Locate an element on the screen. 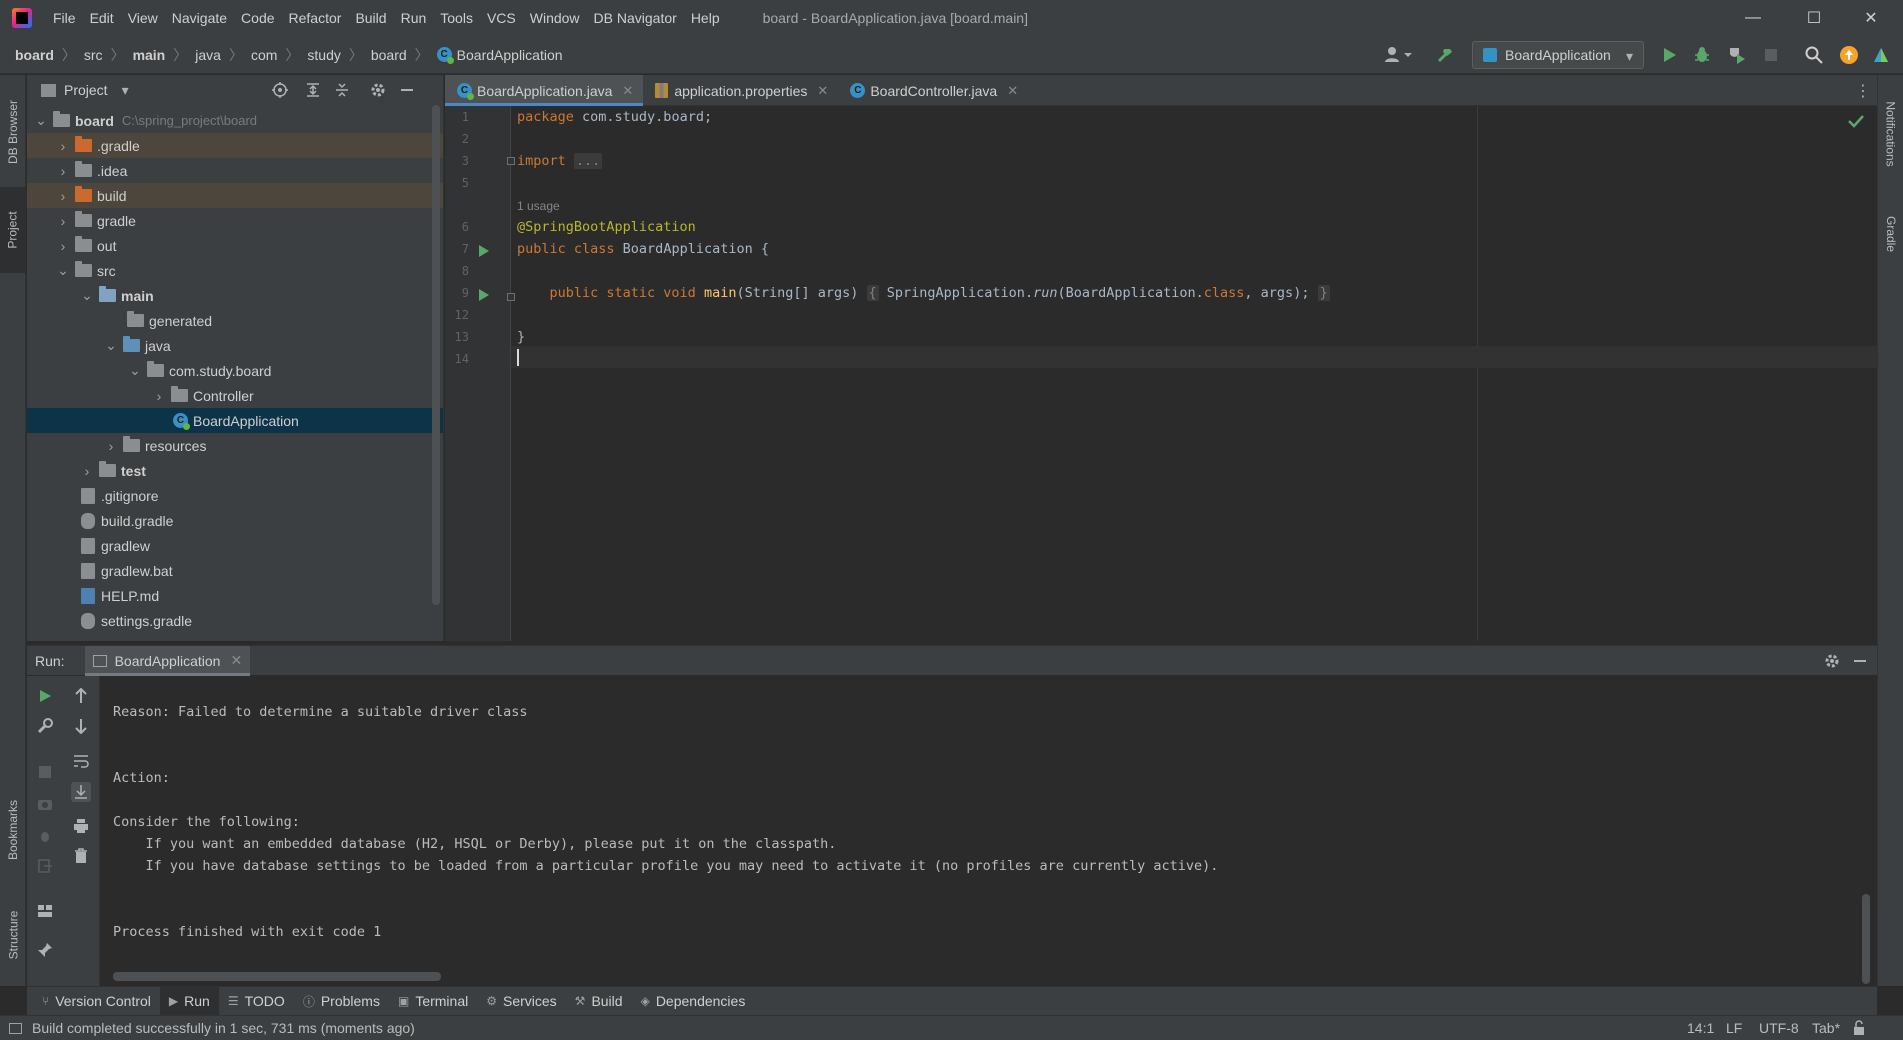 Image resolution: width=1903 pixels, height=1040 pixels. tab-boardapplication-java: C BoardApplication.java ✕ is located at coordinates (544, 90).